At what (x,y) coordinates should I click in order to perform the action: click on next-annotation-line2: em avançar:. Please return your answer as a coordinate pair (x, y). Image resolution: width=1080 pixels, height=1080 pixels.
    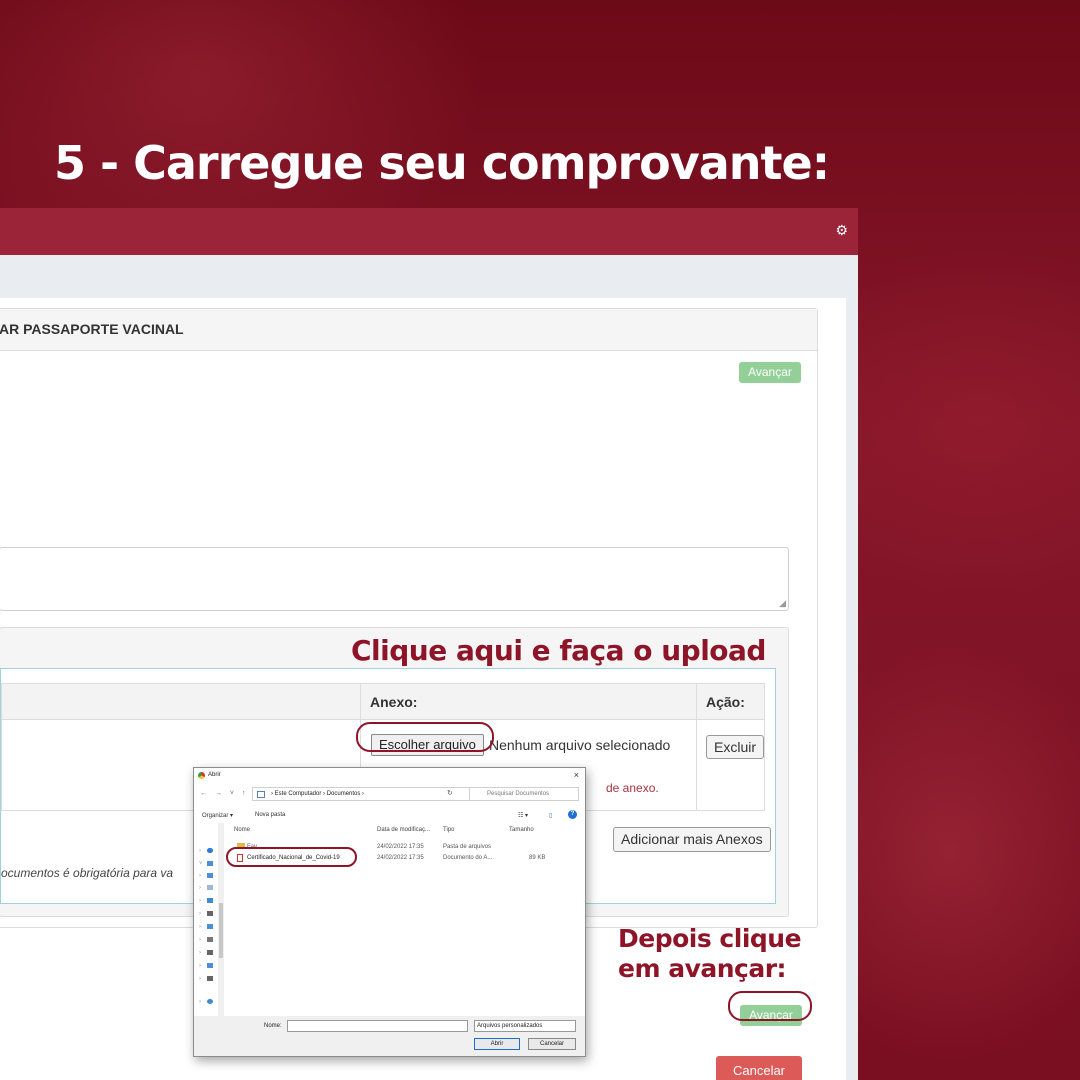
    Looking at the image, I should click on (702, 968).